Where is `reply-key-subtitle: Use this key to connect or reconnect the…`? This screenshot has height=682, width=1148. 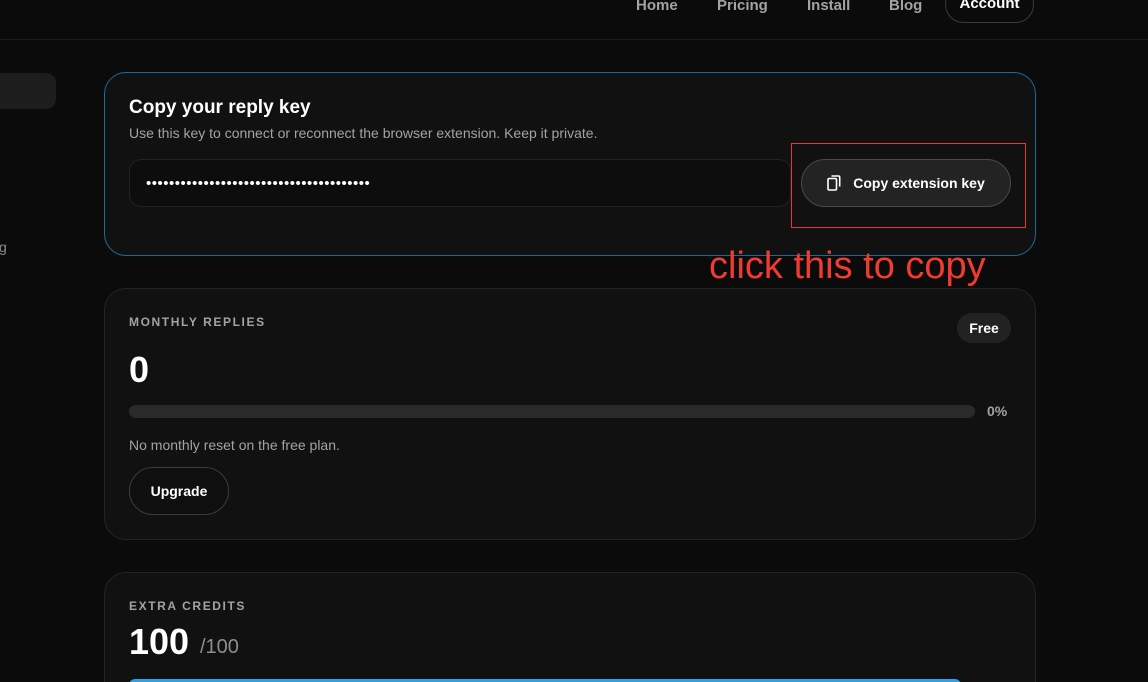 reply-key-subtitle: Use this key to connect or reconnect the… is located at coordinates (363, 133).